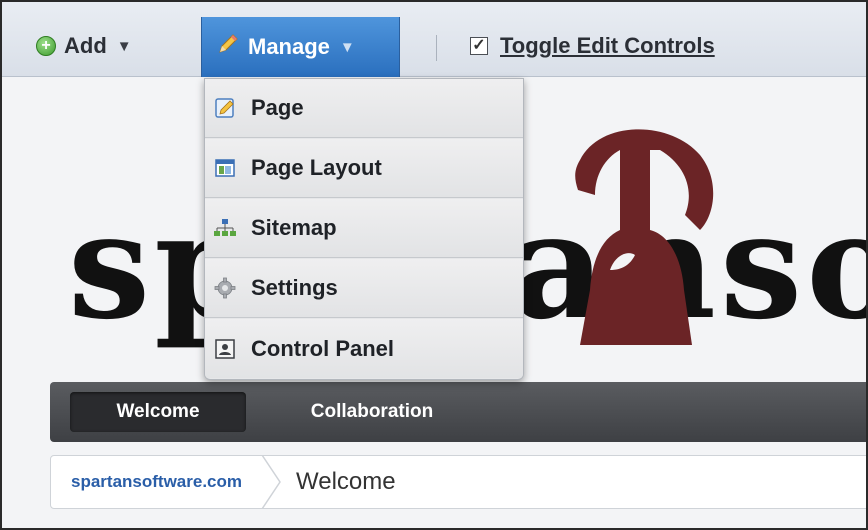 The height and width of the screenshot is (530, 868). What do you see at coordinates (479, 46) in the screenshot?
I see `checkbox-checked-icon: ✓` at bounding box center [479, 46].